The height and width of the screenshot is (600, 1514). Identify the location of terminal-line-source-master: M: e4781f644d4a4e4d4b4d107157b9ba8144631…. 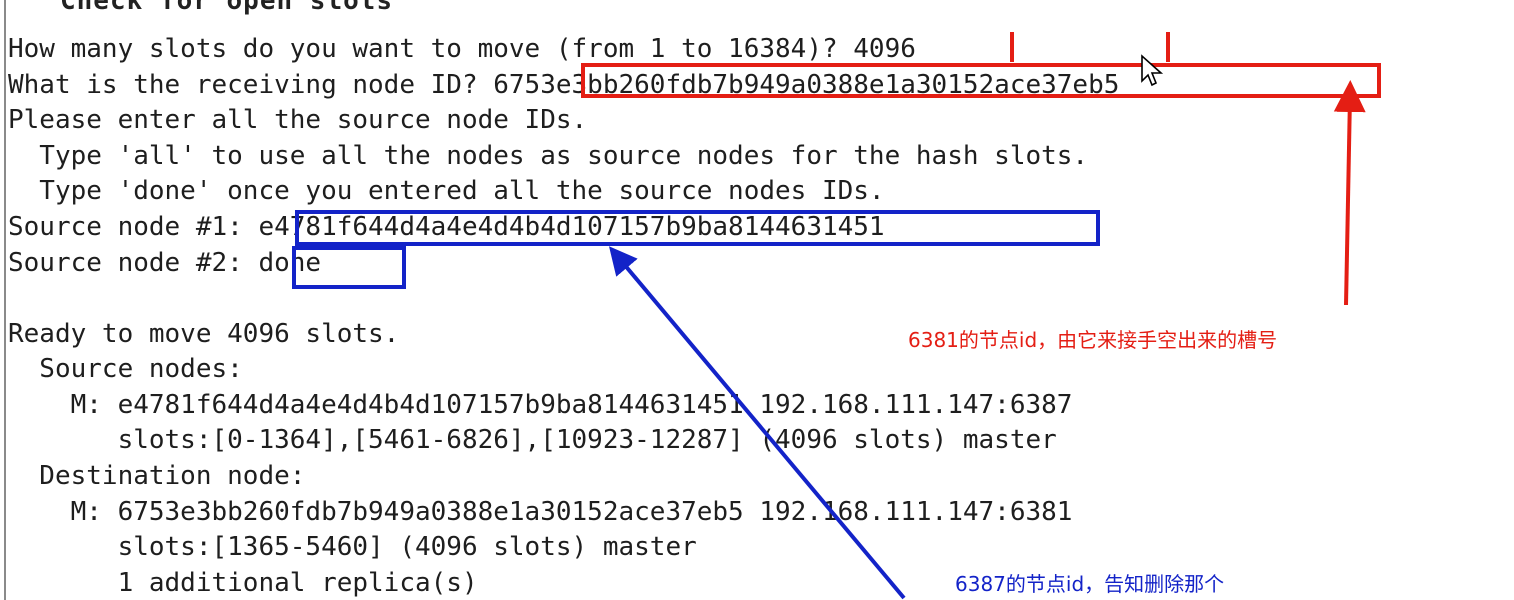
(540, 405).